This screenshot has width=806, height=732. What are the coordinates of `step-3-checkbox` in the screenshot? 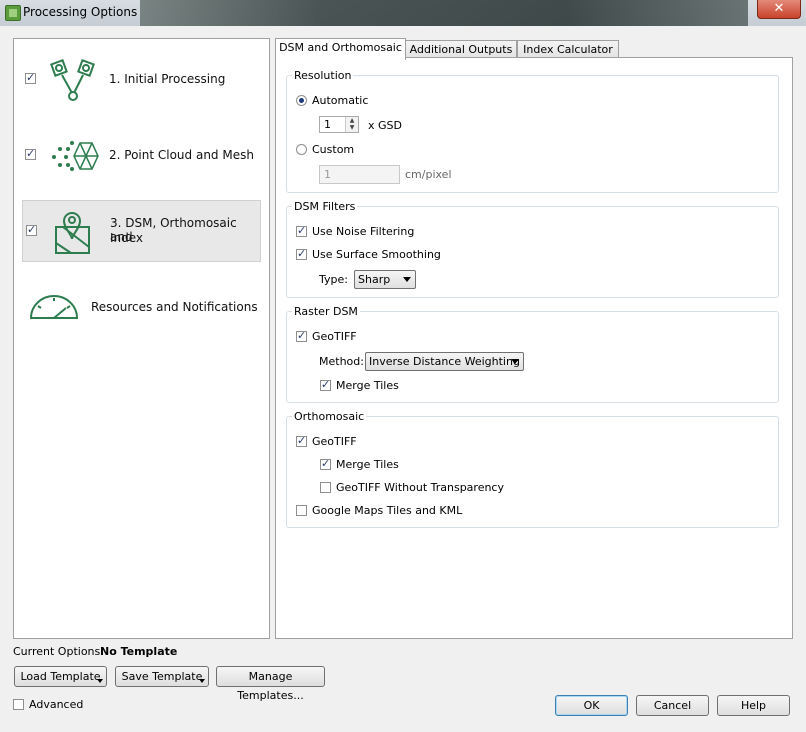 It's located at (31, 229).